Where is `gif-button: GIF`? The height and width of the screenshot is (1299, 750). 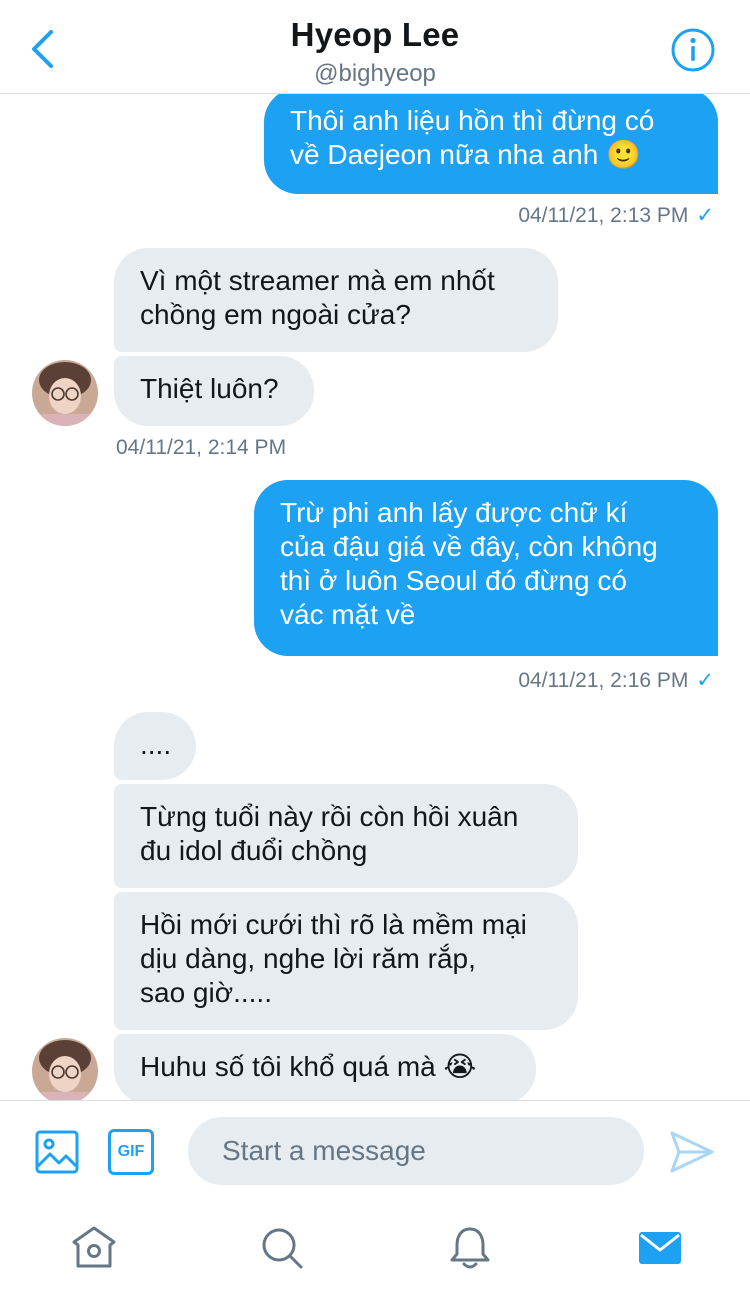
gif-button: GIF is located at coordinates (131, 1152).